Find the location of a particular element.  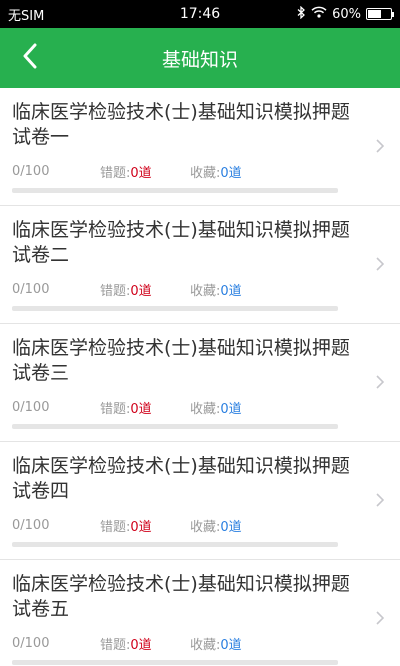

carrier-label: 无SIM is located at coordinates (26, 16).